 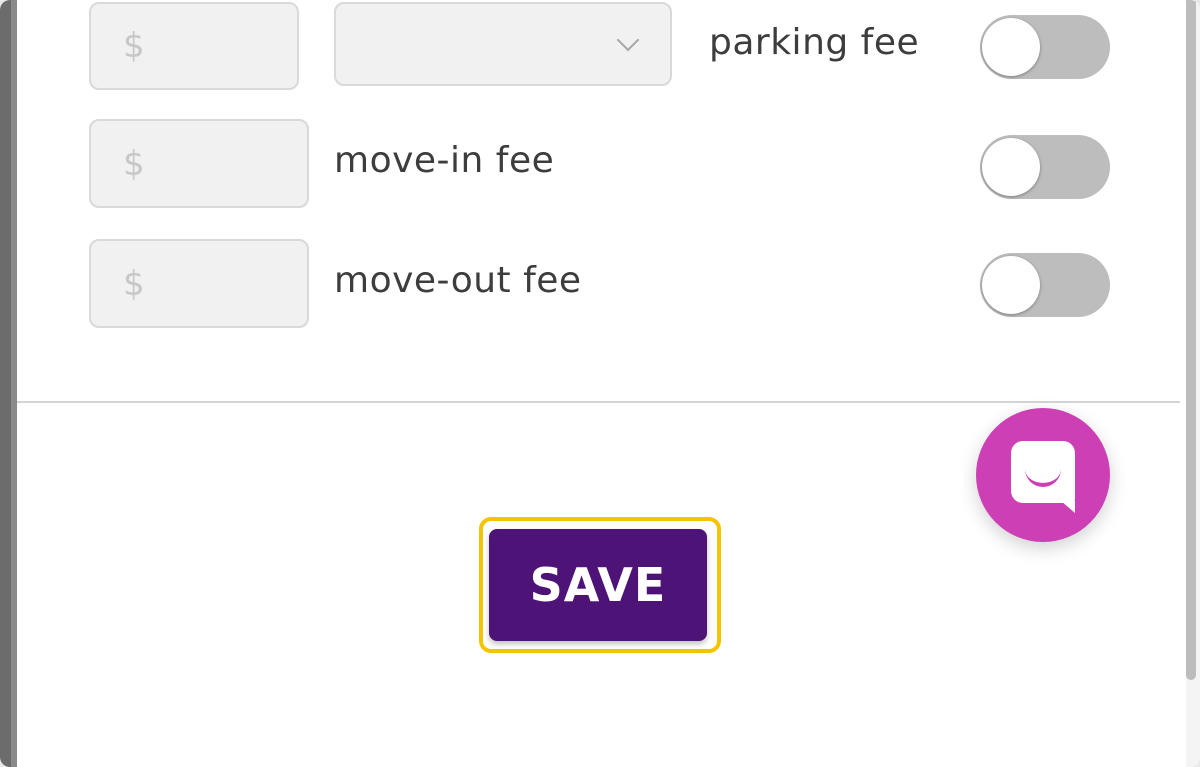 I want to click on scrollbar-track, so click(x=1193, y=383).